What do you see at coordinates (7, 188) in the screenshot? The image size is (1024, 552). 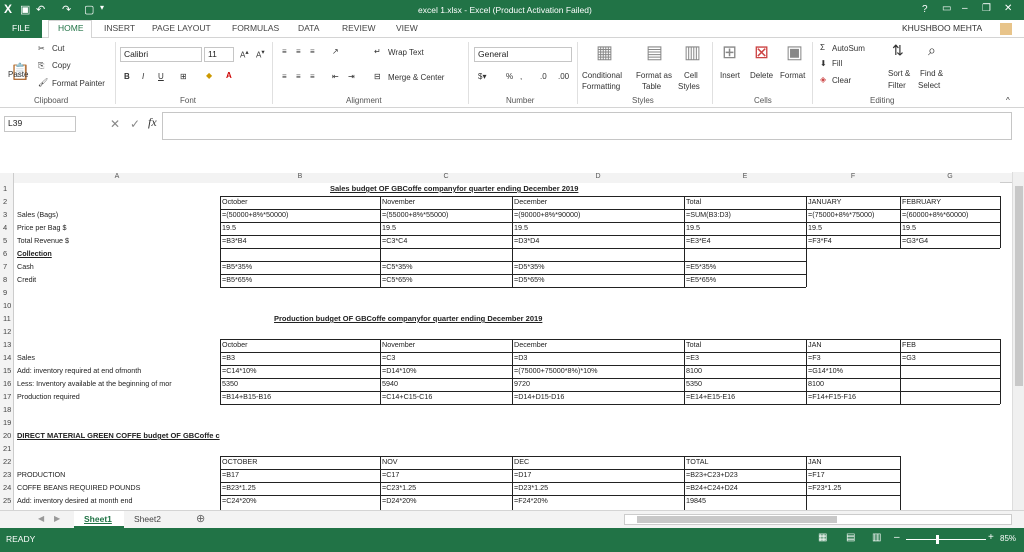 I see `row-header: 1` at bounding box center [7, 188].